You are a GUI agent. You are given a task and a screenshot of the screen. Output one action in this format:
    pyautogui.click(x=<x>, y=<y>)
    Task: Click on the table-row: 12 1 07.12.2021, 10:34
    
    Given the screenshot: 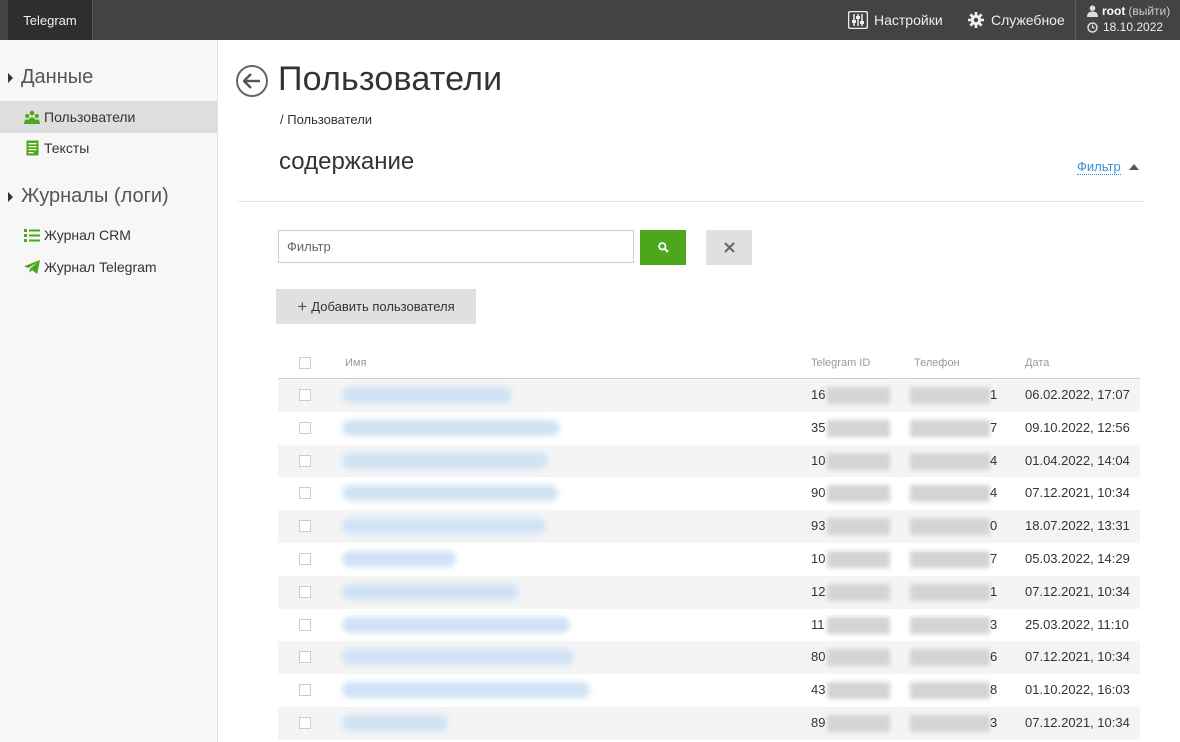 What is the action you would take?
    pyautogui.click(x=709, y=592)
    